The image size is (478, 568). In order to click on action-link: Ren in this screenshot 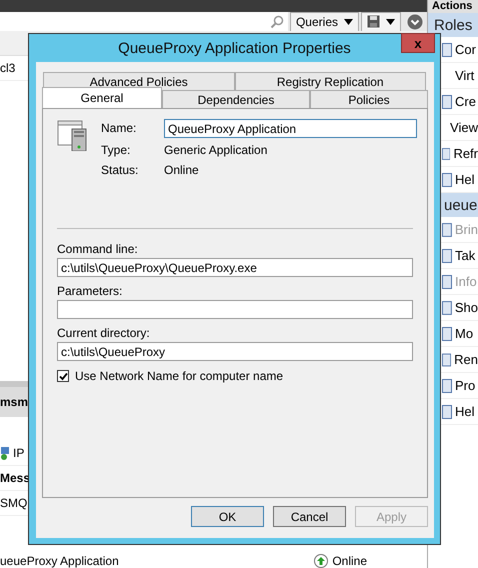, I will do `click(466, 359)`.